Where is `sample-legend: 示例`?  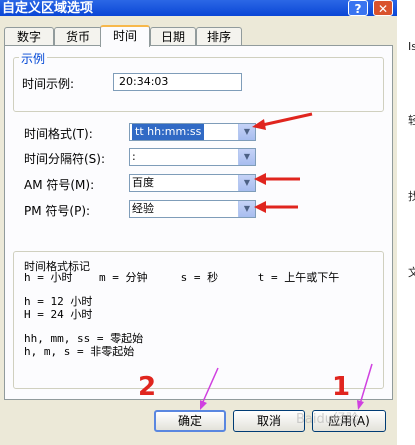
sample-legend: 示例 is located at coordinates (33, 58).